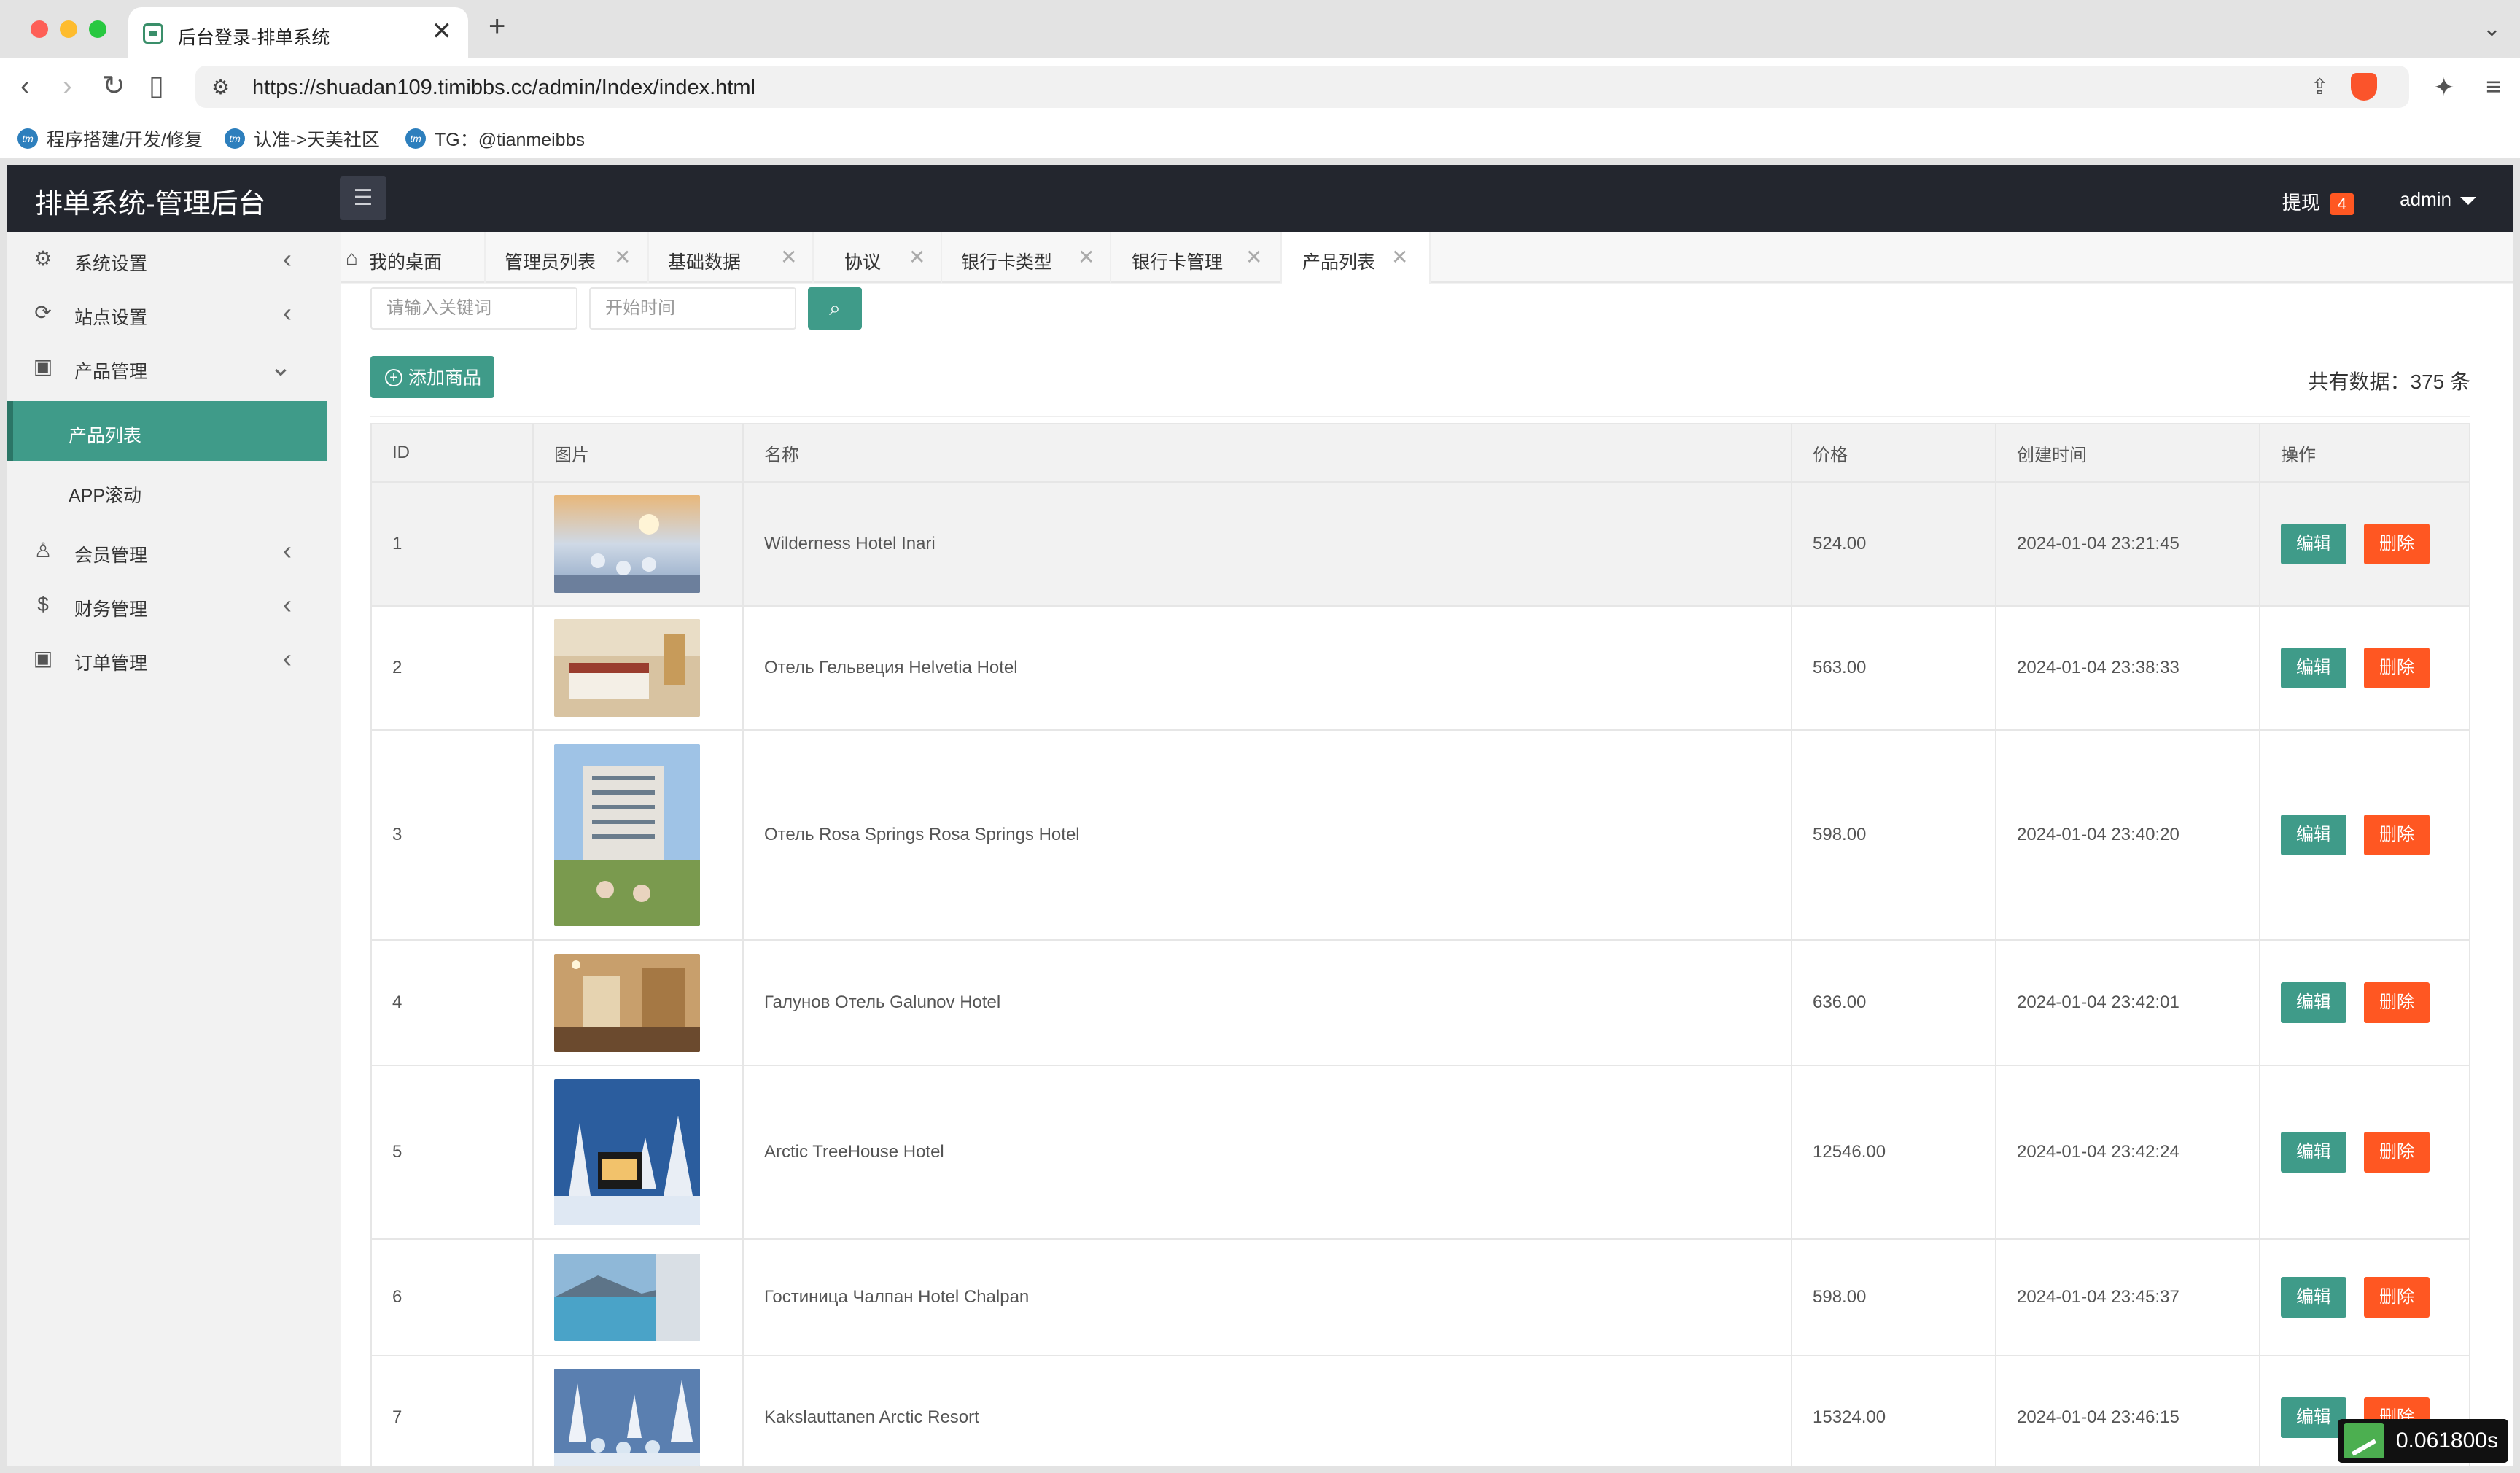  What do you see at coordinates (25, 86) in the screenshot?
I see `back-arrow-icon: ‹` at bounding box center [25, 86].